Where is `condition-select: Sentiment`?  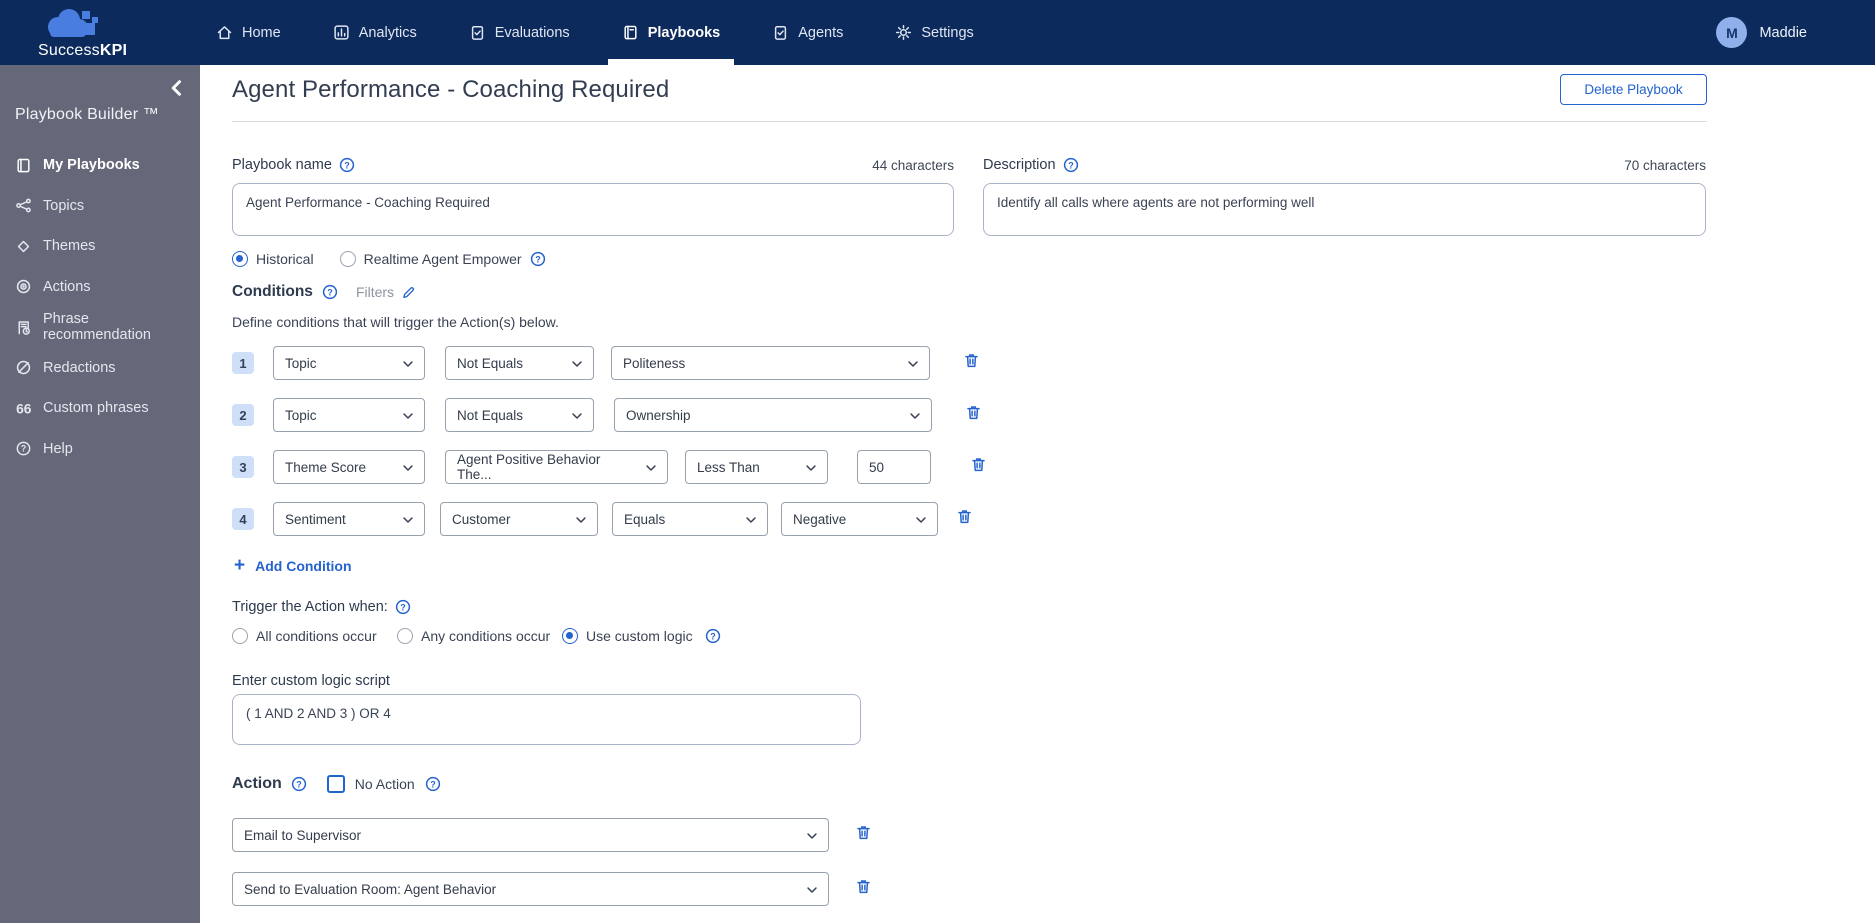 condition-select: Sentiment is located at coordinates (349, 519).